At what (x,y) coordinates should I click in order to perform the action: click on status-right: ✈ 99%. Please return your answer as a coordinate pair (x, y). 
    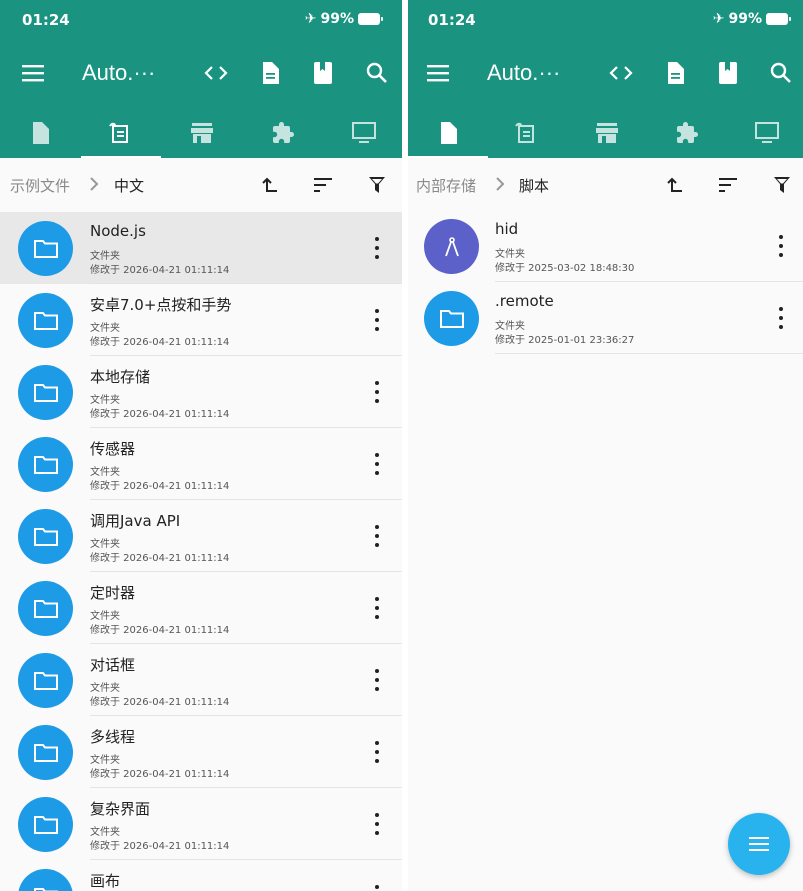
    Looking at the image, I should click on (343, 19).